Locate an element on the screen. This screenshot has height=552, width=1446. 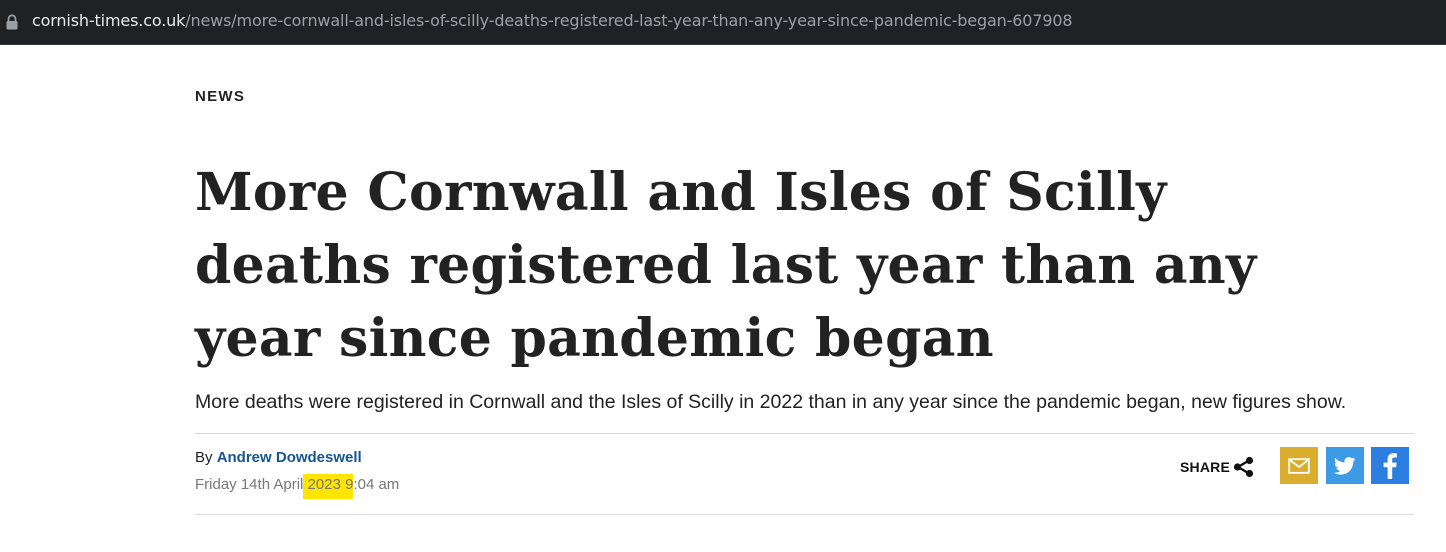
facebook-f-icon is located at coordinates (1390, 465).